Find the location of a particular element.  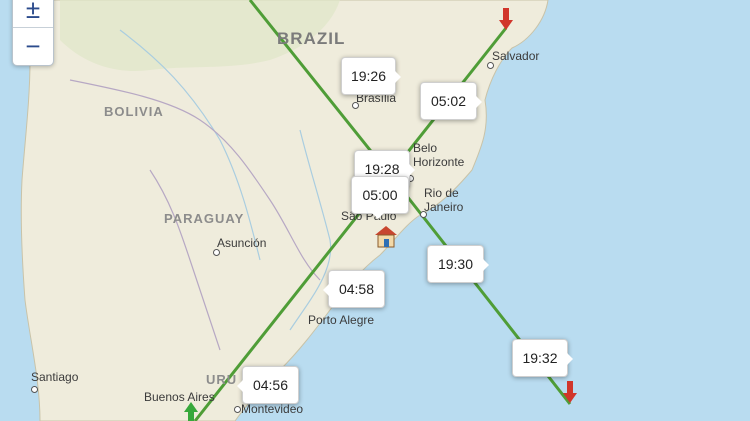

time-label: 19:26 is located at coordinates (371, 76).